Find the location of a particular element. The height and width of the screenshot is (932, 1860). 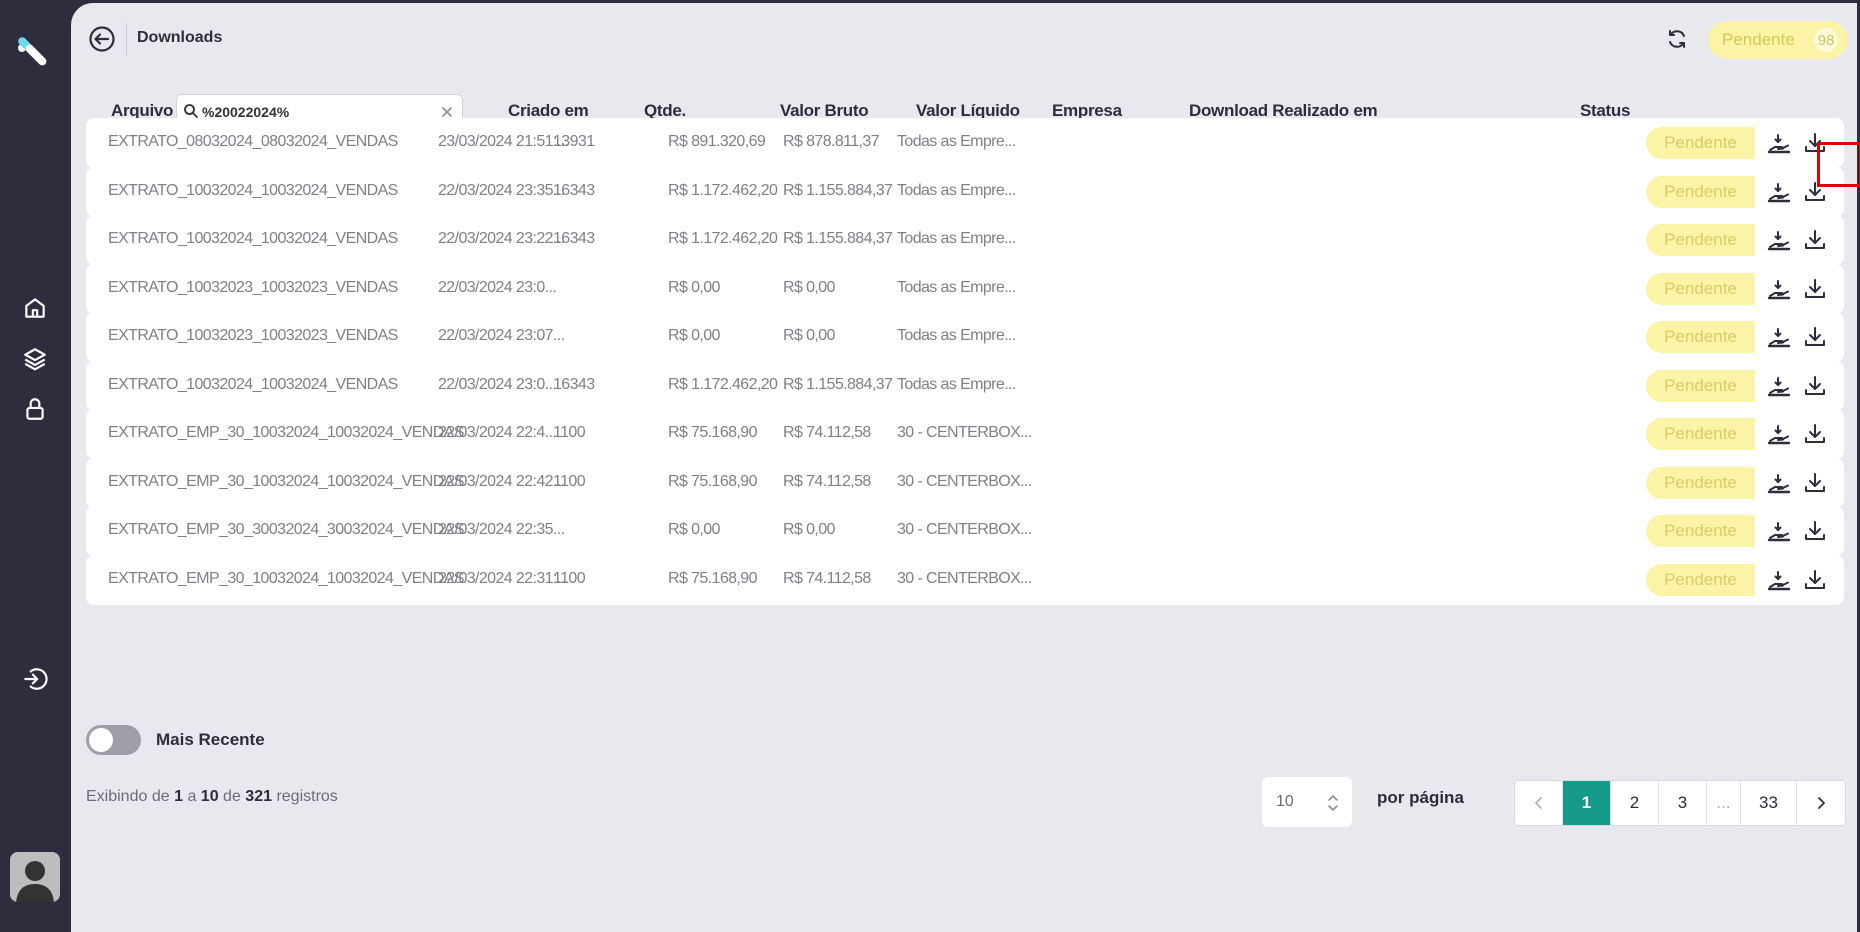

top-bar: Downloads Pendente 98 is located at coordinates (964, 38).